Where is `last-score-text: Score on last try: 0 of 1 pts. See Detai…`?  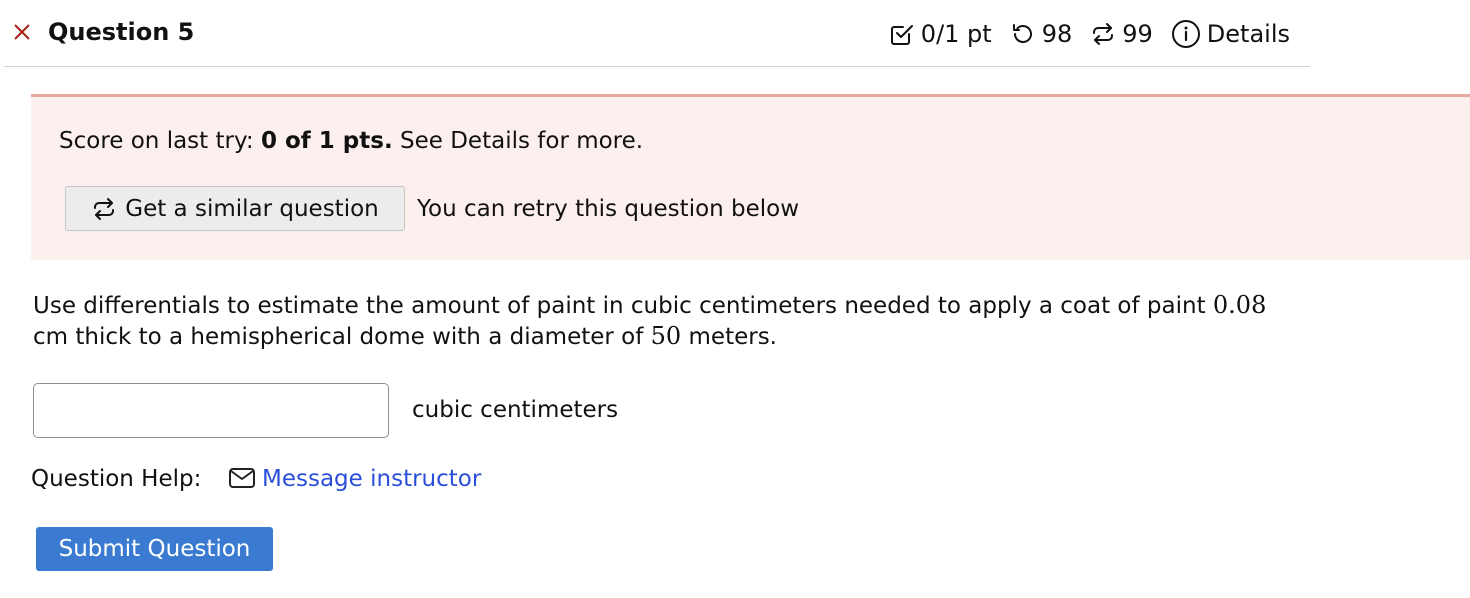
last-score-text: Score on last try: 0 of 1 pts. See Detai… is located at coordinates (351, 141).